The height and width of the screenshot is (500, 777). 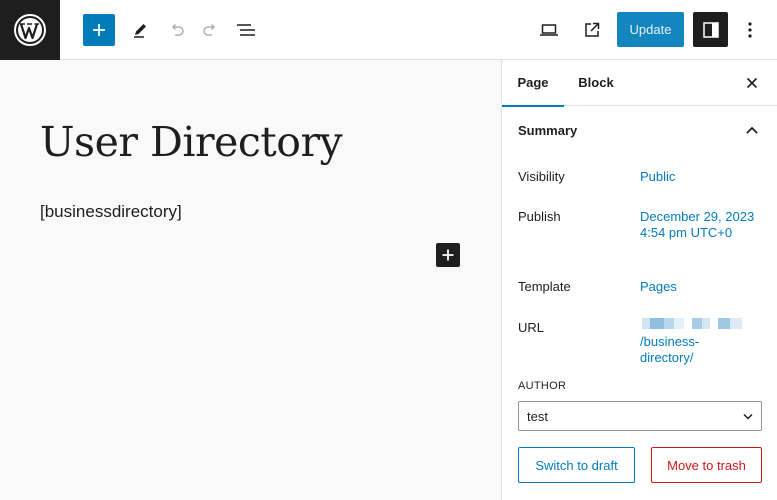 What do you see at coordinates (537, 416) in the screenshot?
I see `author-value: test` at bounding box center [537, 416].